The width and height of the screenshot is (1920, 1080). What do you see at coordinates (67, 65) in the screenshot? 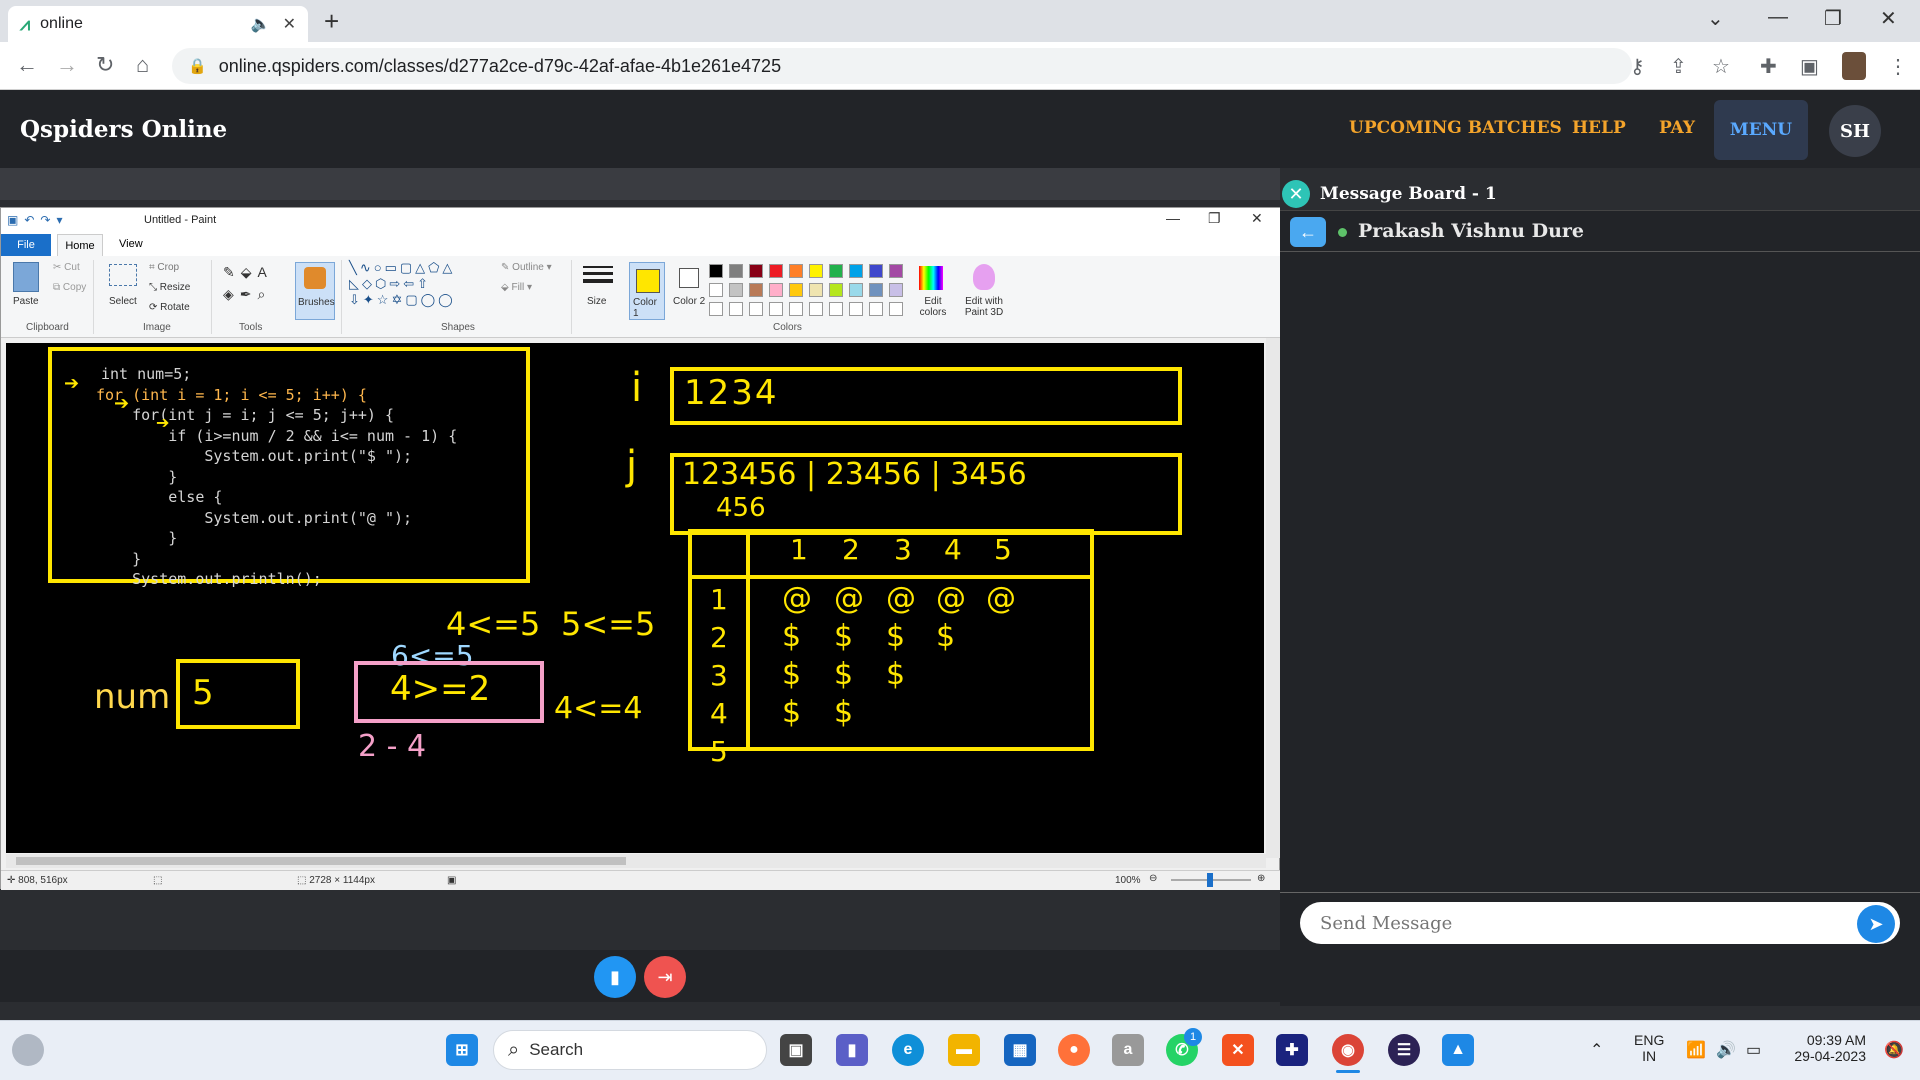
I see `forward-icon: →` at bounding box center [67, 65].